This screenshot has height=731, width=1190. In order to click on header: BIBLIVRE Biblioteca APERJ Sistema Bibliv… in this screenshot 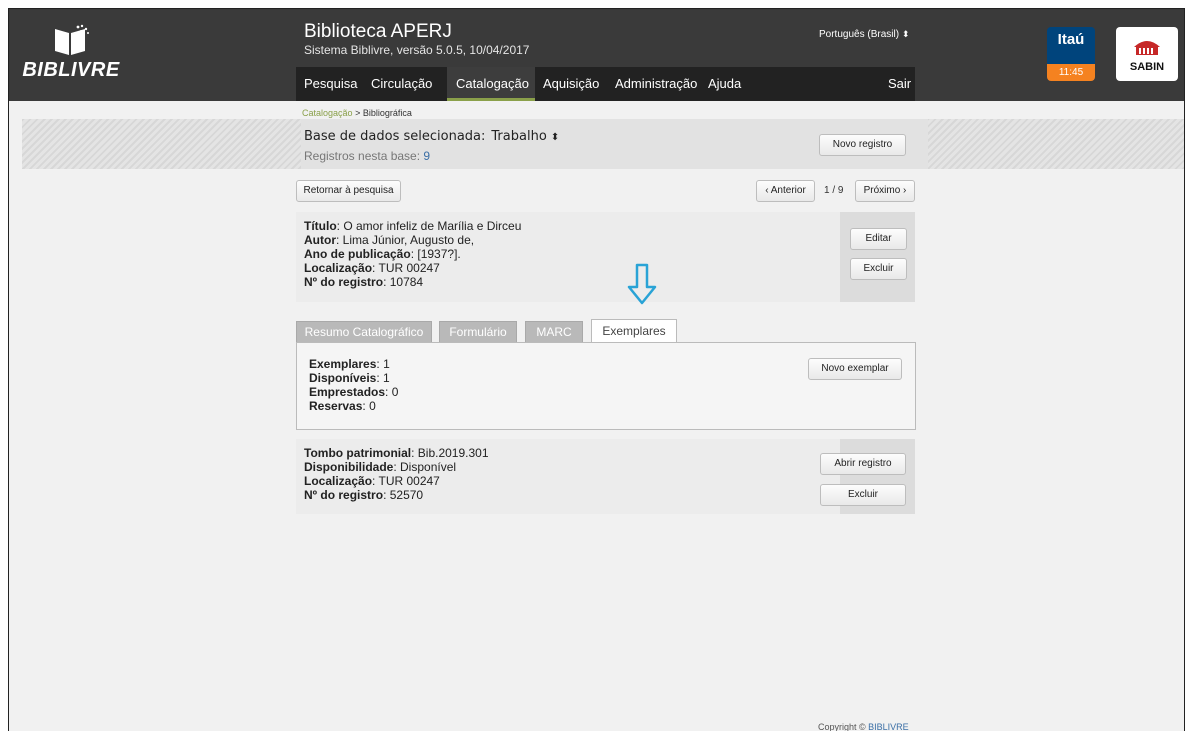, I will do `click(596, 55)`.